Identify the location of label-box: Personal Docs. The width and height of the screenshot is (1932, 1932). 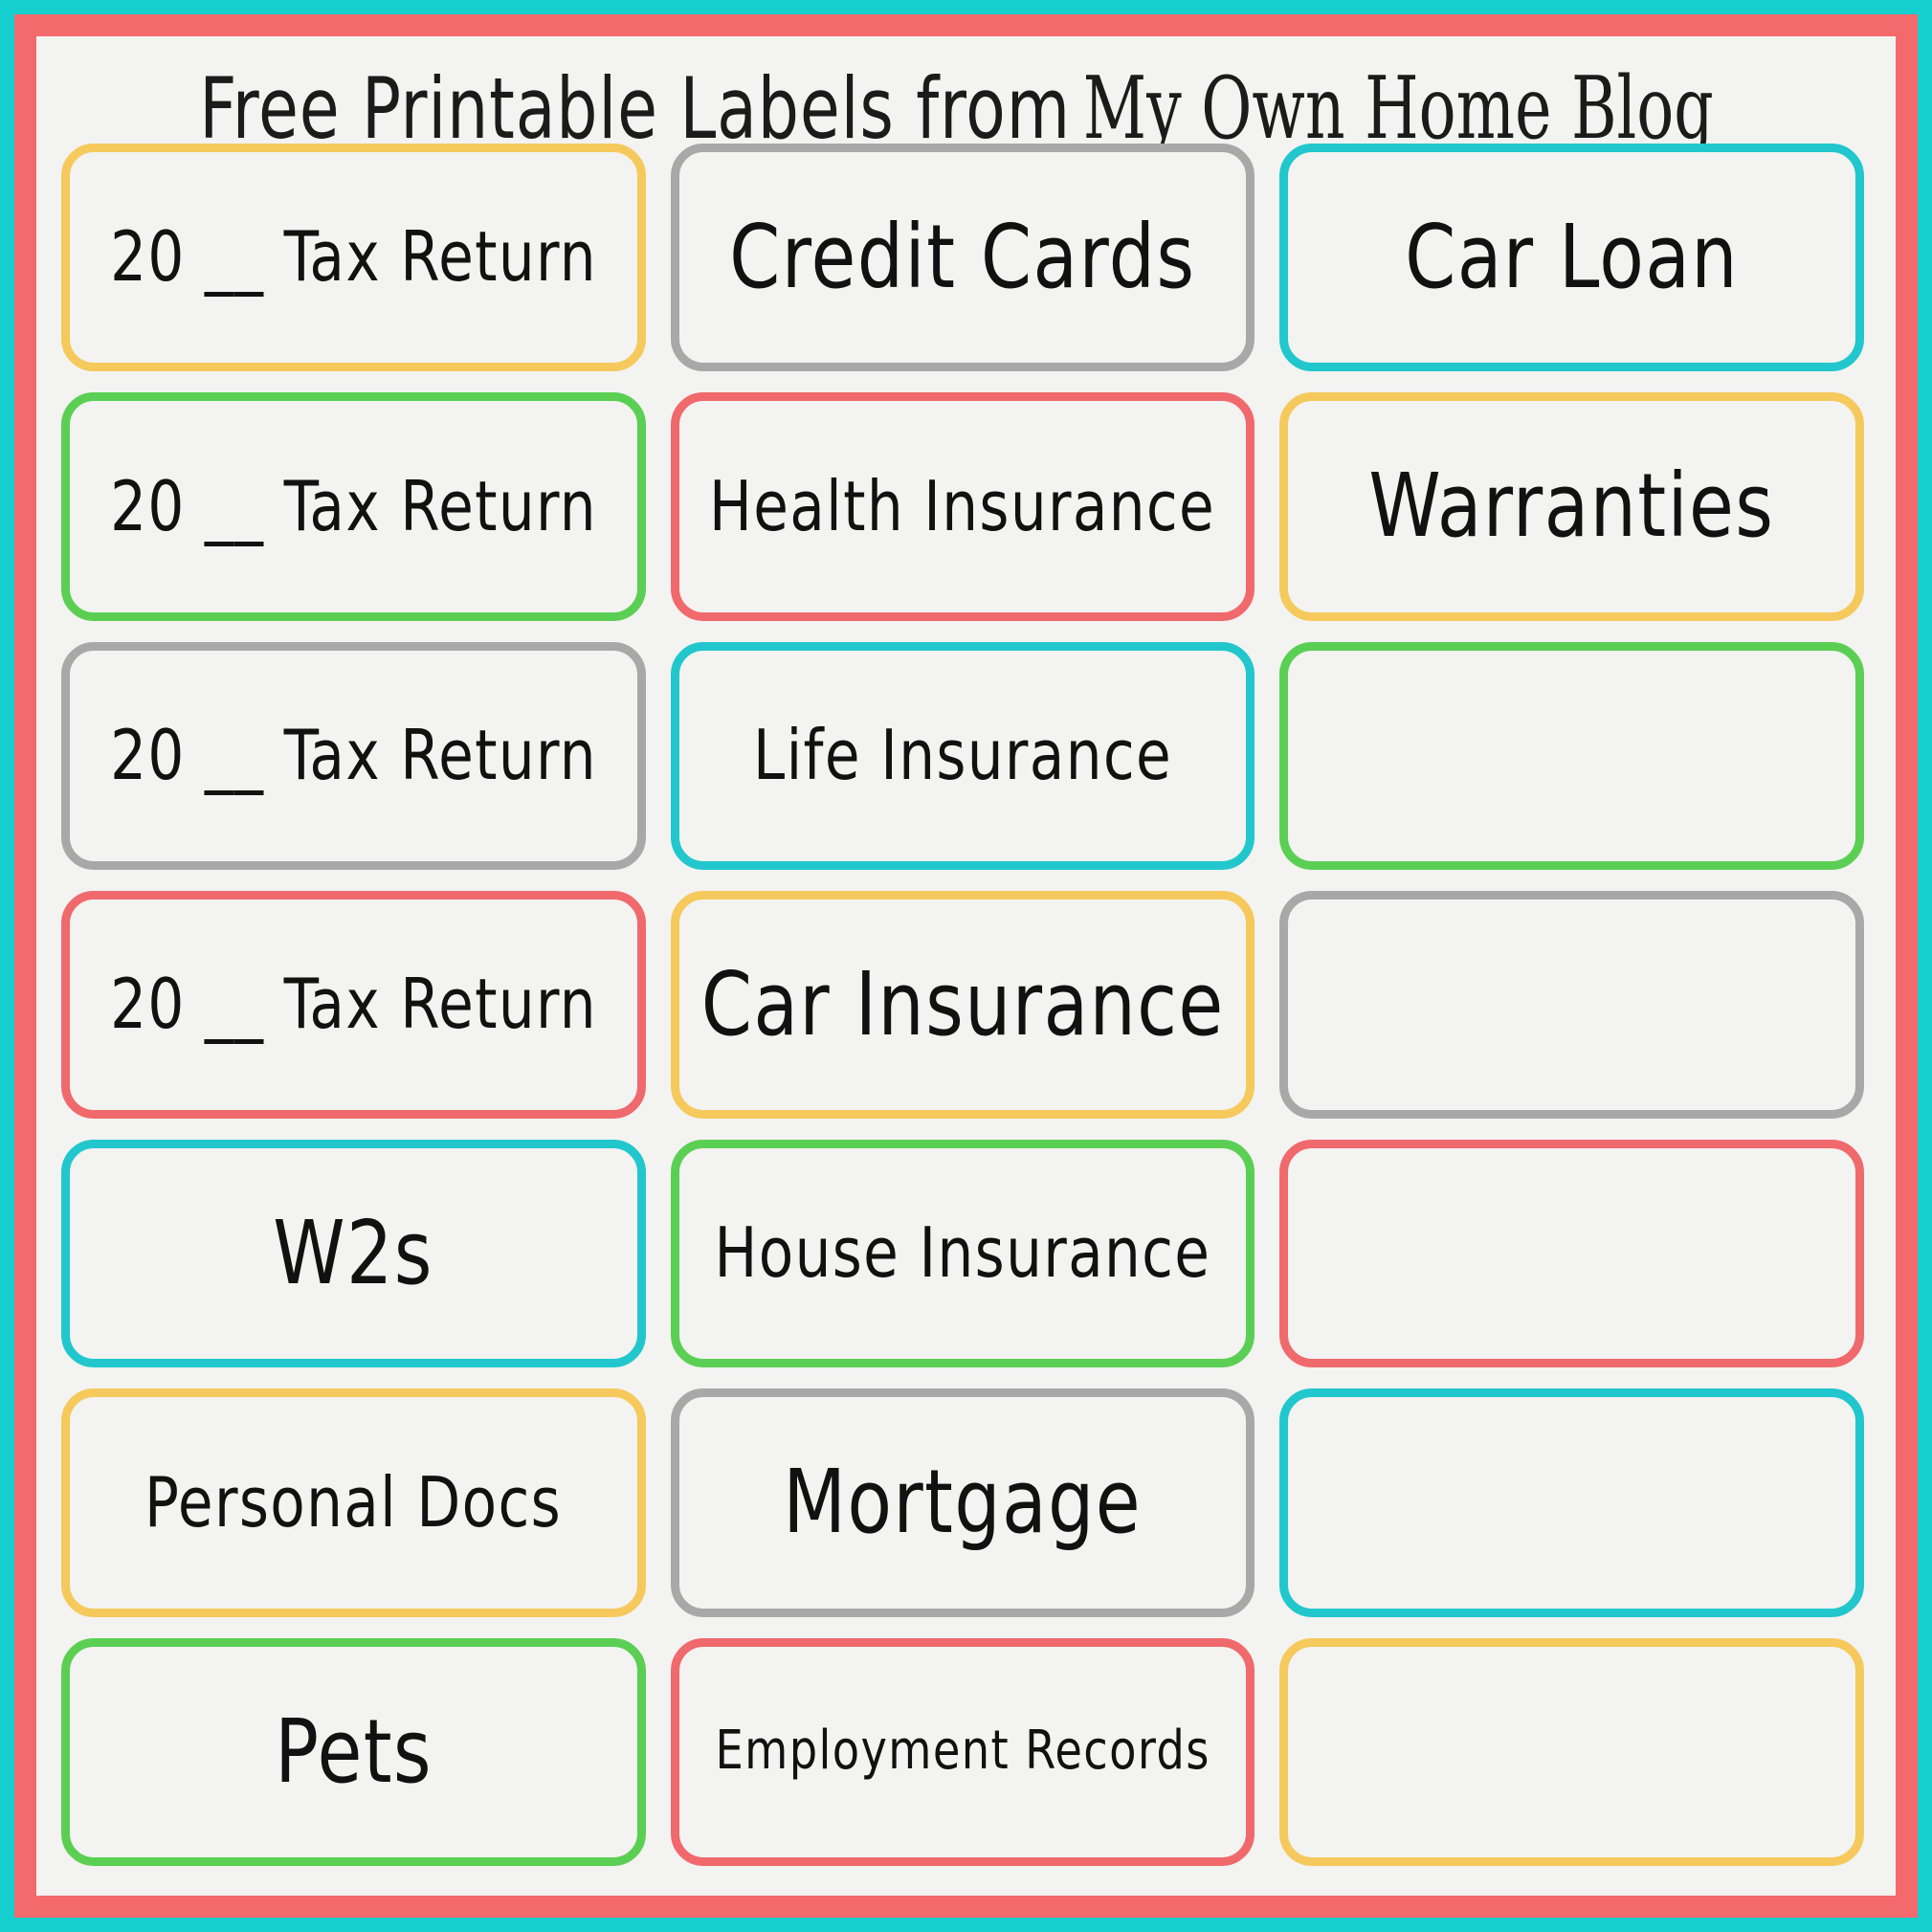
(353, 1502).